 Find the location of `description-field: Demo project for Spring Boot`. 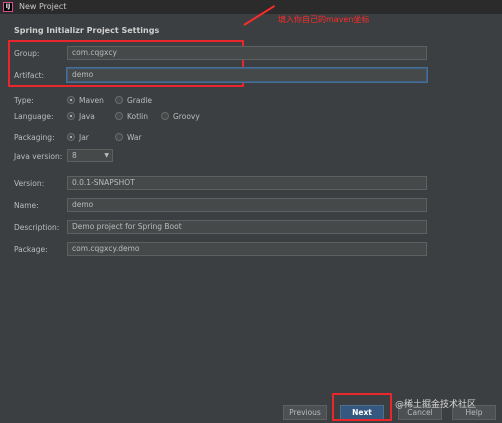

description-field: Demo project for Spring Boot is located at coordinates (247, 227).